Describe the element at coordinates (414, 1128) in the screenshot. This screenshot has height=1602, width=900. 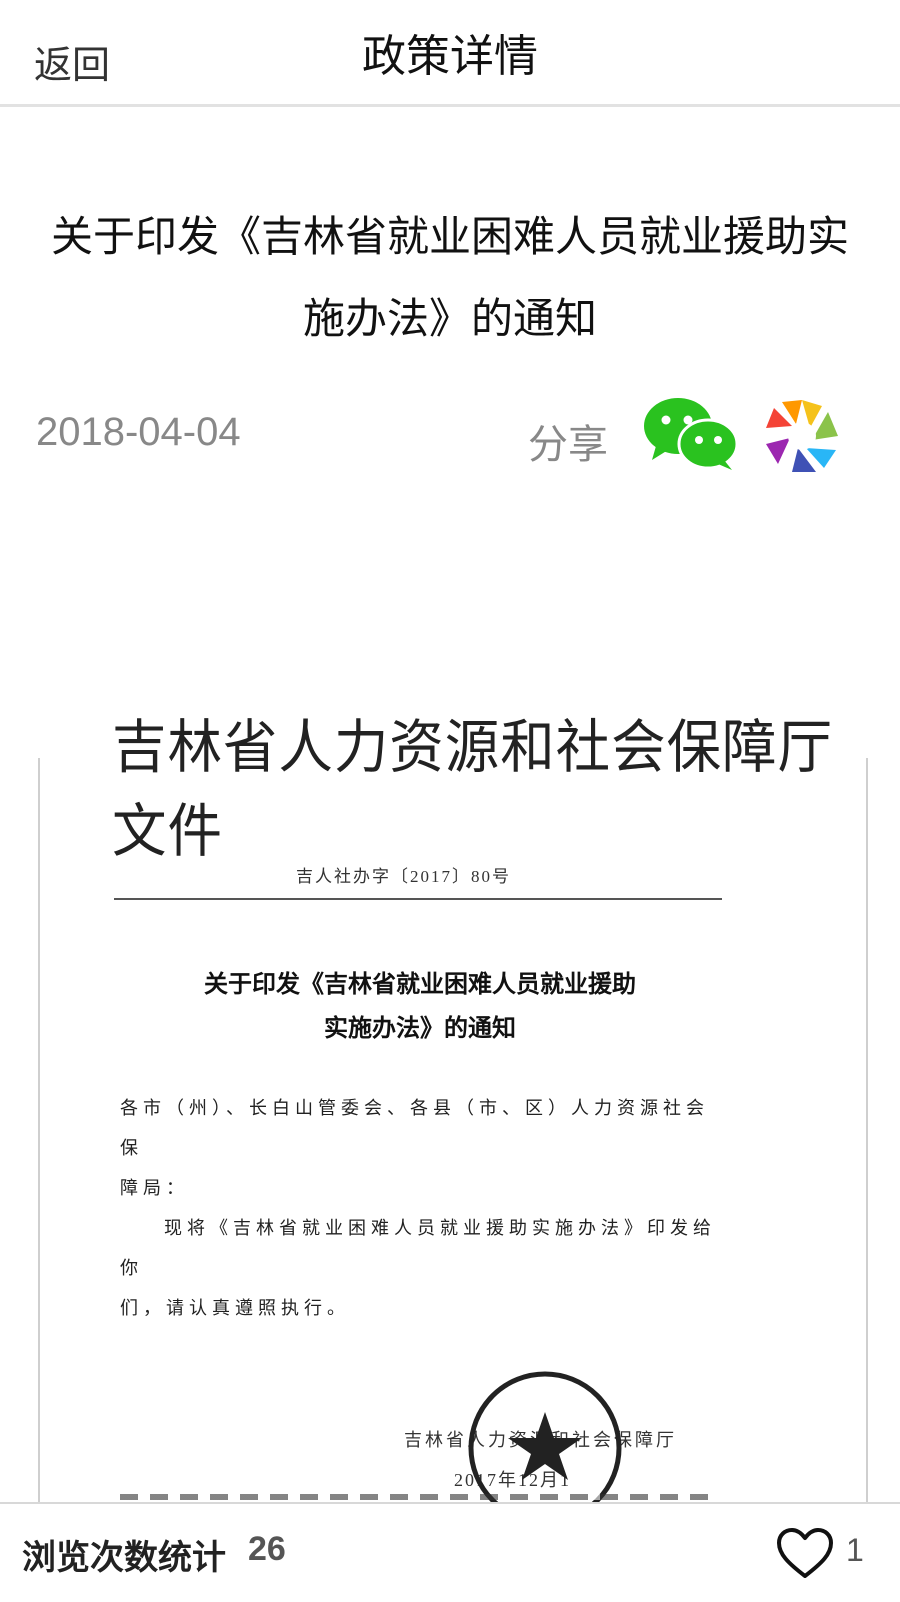
I see `document-paragraph: 各市（州）、长白山管委会、各县（市、区）人力资源社会保` at that location.